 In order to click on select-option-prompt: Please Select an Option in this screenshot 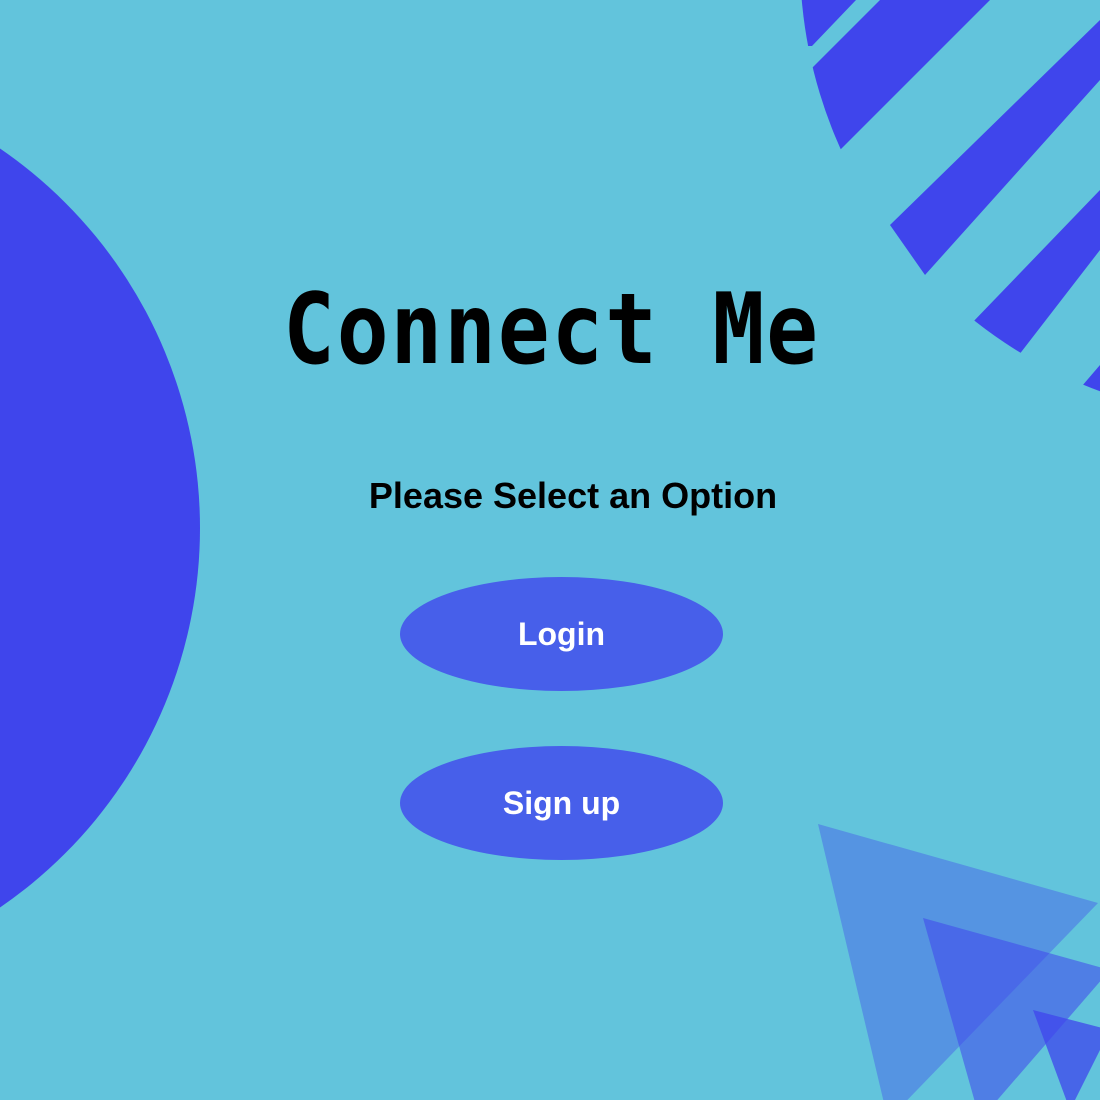, I will do `click(573, 495)`.